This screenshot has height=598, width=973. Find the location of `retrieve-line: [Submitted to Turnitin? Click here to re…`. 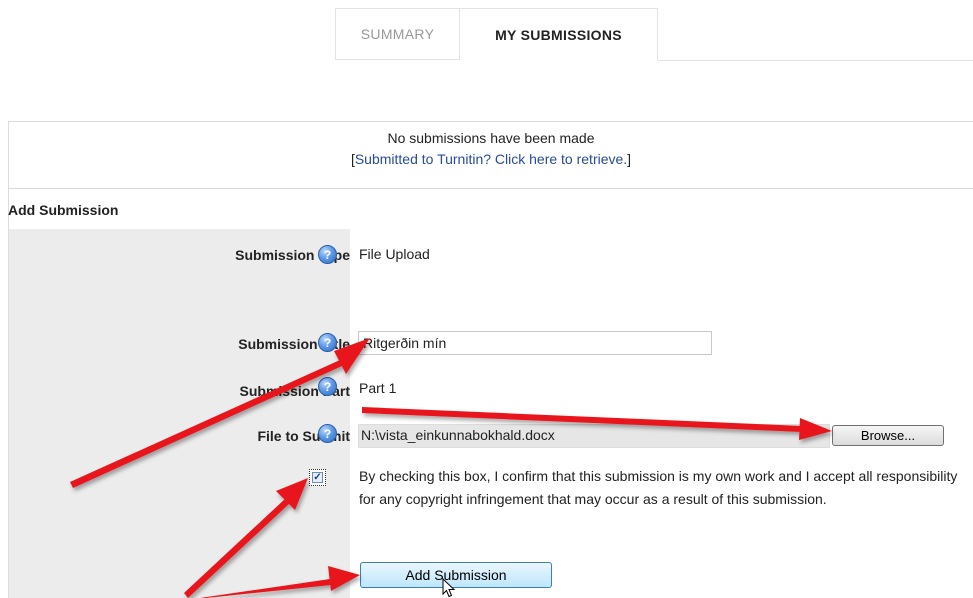

retrieve-line: [Submitted to Turnitin? Click here to re… is located at coordinates (491, 159).